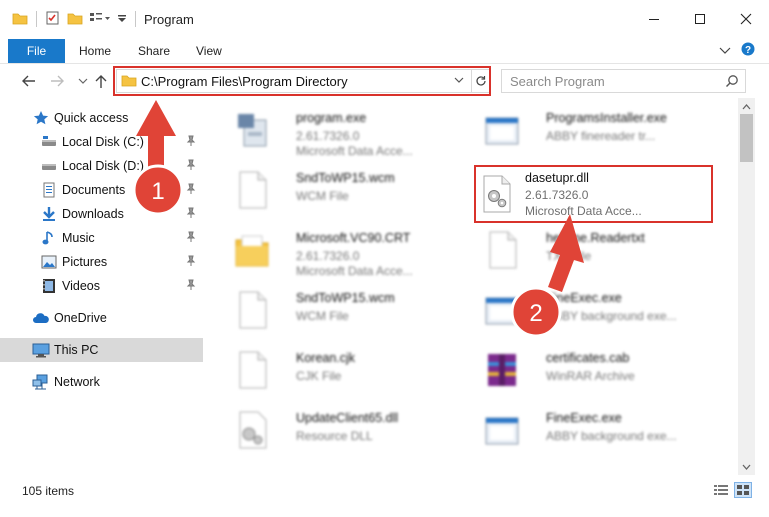  I want to click on up-button, so click(101, 81).